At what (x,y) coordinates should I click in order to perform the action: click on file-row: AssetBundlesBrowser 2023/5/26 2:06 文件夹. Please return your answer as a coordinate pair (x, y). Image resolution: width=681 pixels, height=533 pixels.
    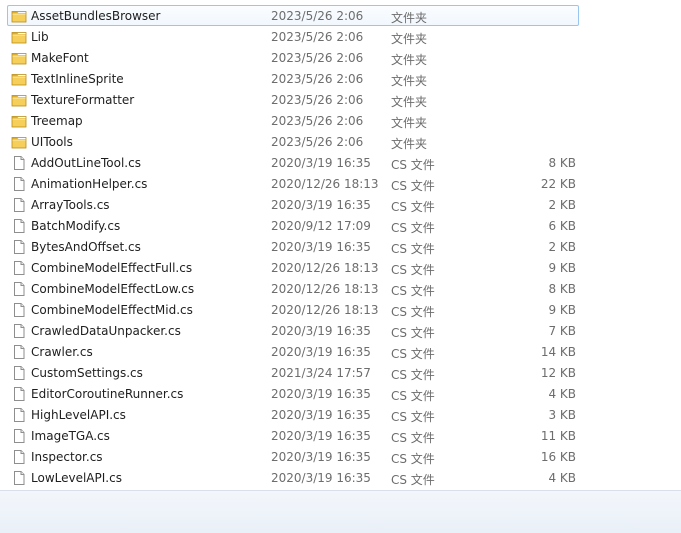
    Looking at the image, I should click on (293, 15).